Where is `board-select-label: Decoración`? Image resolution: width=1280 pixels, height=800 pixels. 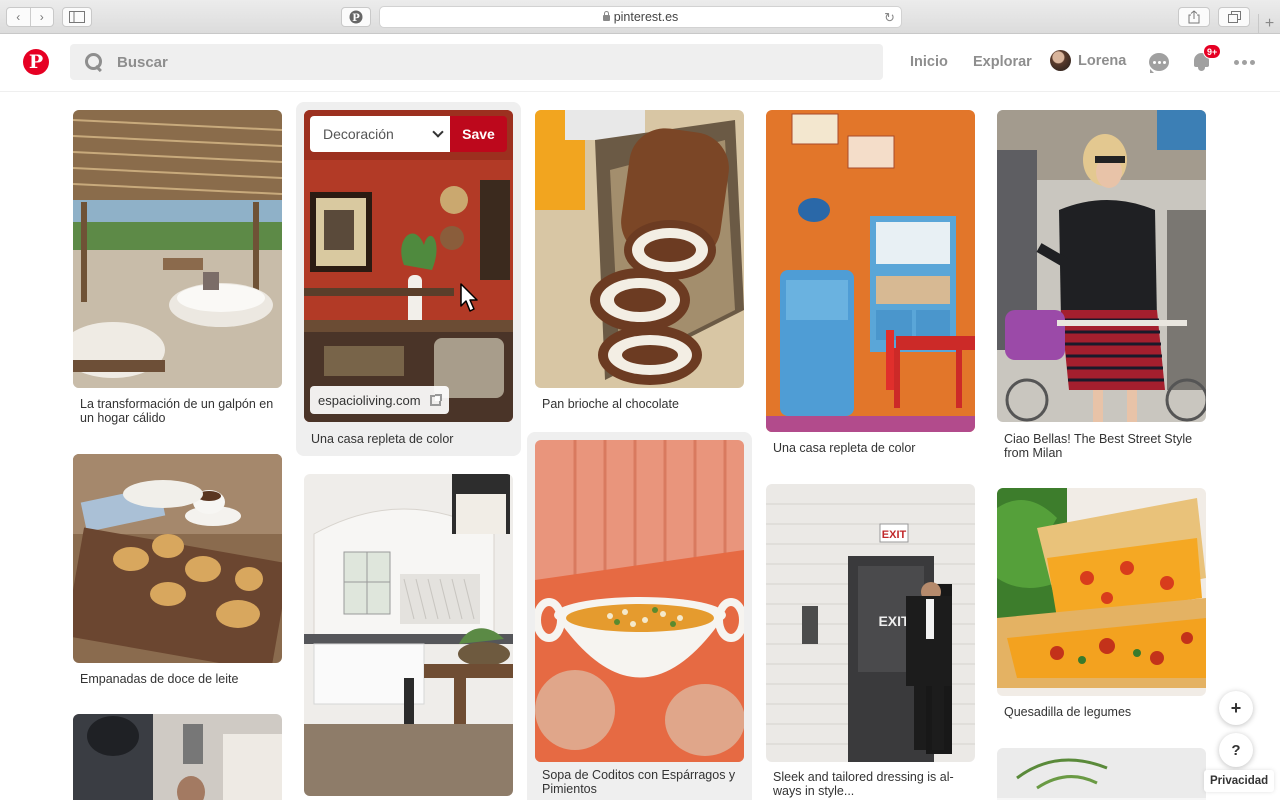 board-select-label: Decoración is located at coordinates (358, 134).